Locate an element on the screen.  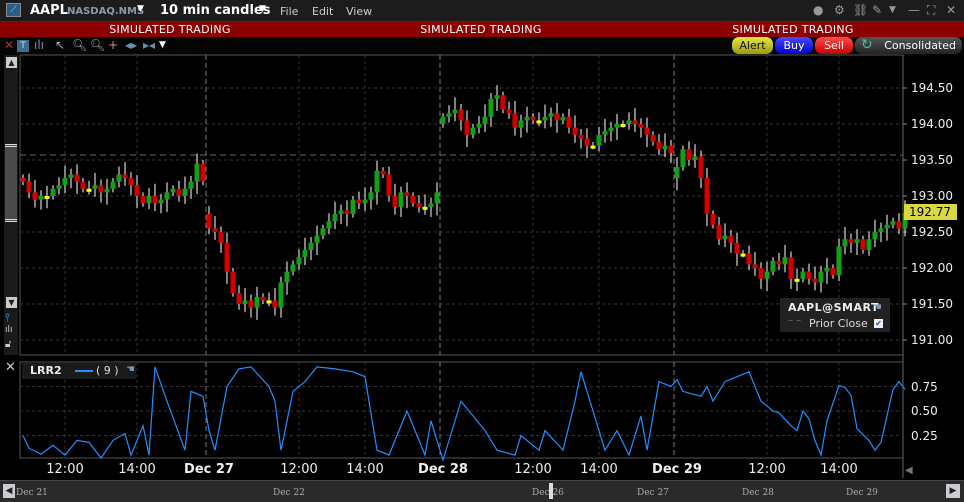
price-axis-label: 193.50 is located at coordinates (932, 160).